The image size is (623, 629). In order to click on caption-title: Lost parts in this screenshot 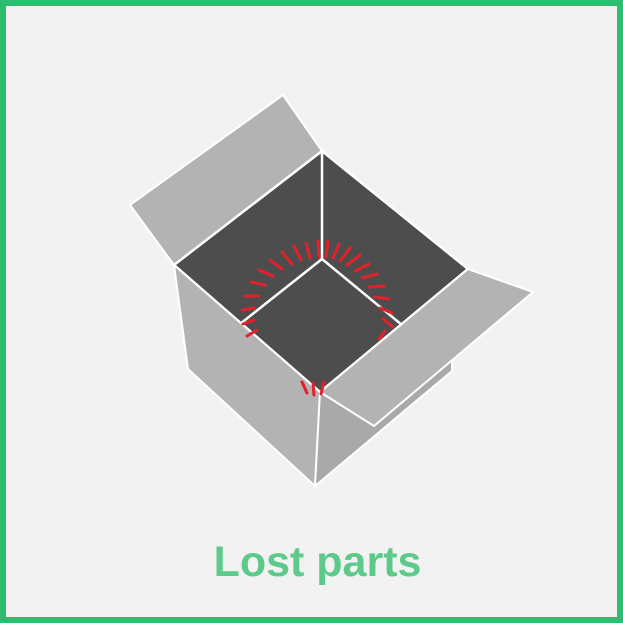, I will do `click(317, 562)`.